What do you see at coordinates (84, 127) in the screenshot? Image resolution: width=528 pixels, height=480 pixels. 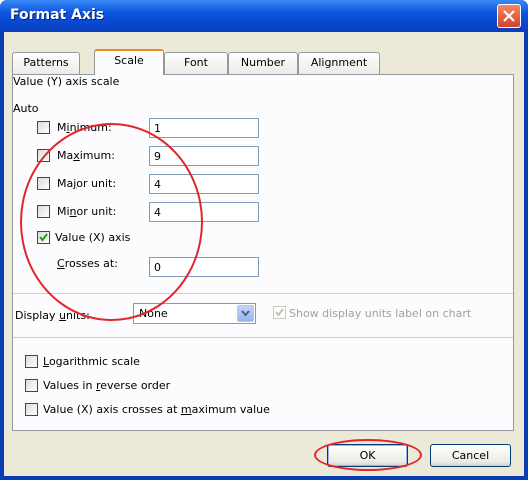 I see `minimum-label: Minimum:` at bounding box center [84, 127].